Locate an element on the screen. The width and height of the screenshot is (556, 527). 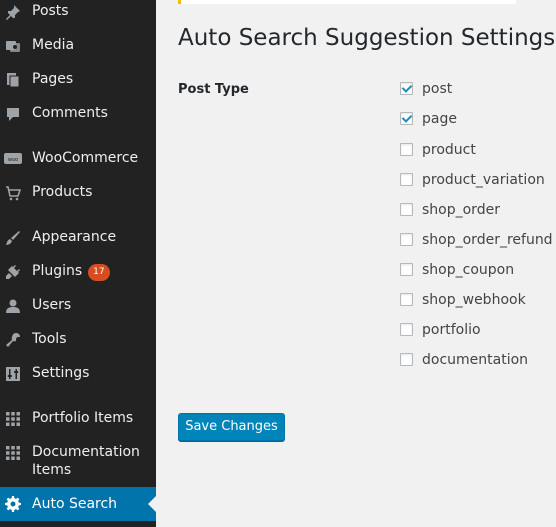
plugins-label: Plugins is located at coordinates (57, 271).